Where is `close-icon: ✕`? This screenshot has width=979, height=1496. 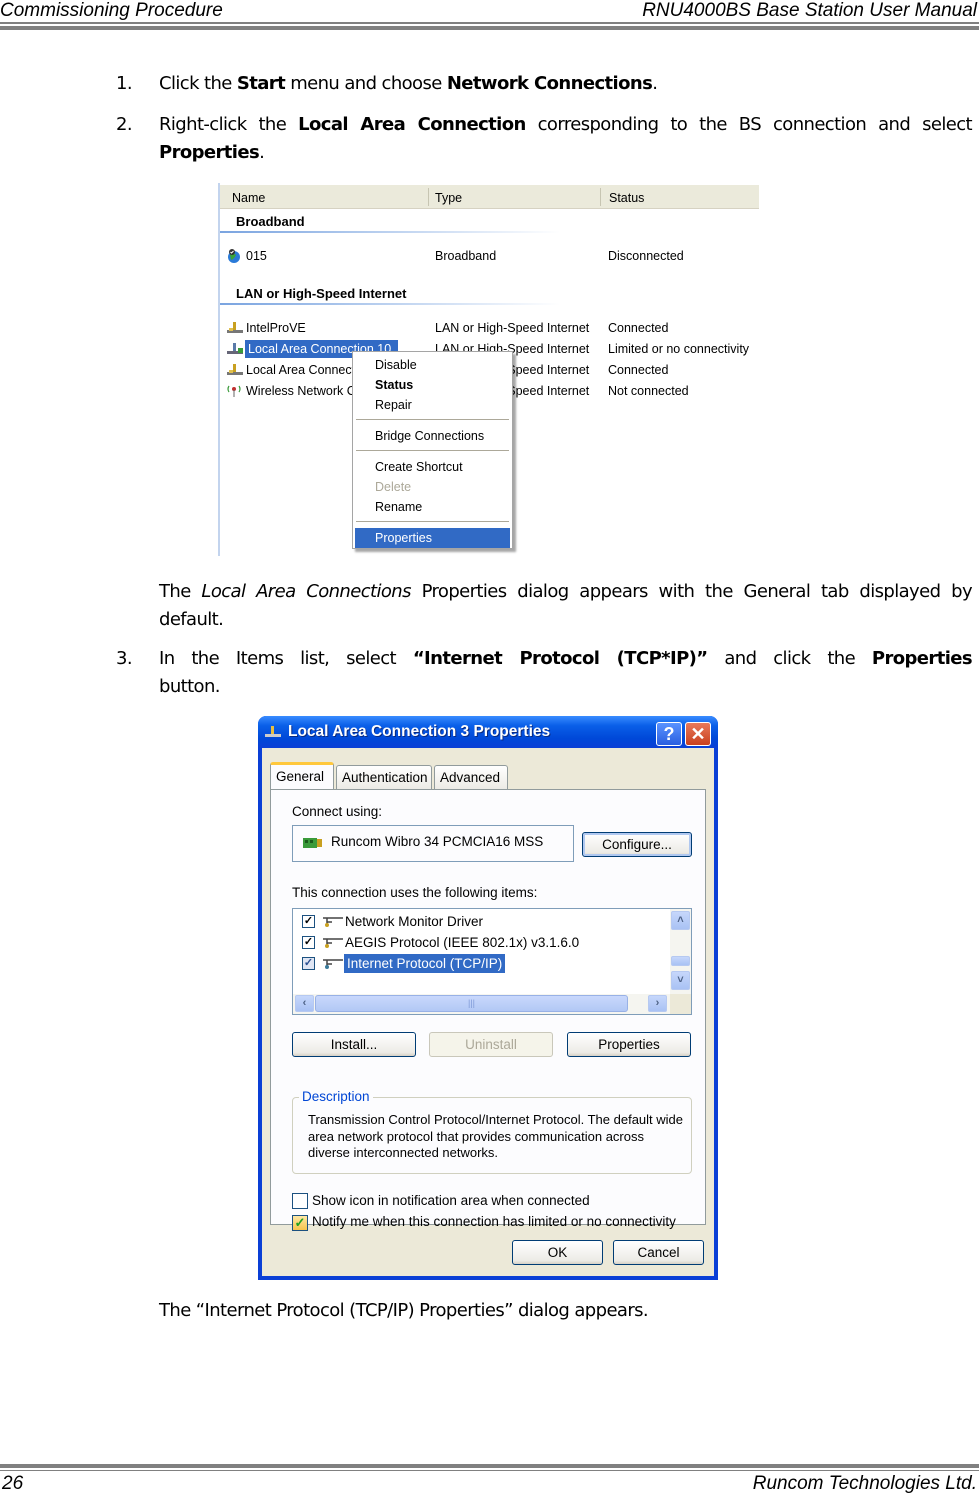
close-icon: ✕ is located at coordinates (698, 734).